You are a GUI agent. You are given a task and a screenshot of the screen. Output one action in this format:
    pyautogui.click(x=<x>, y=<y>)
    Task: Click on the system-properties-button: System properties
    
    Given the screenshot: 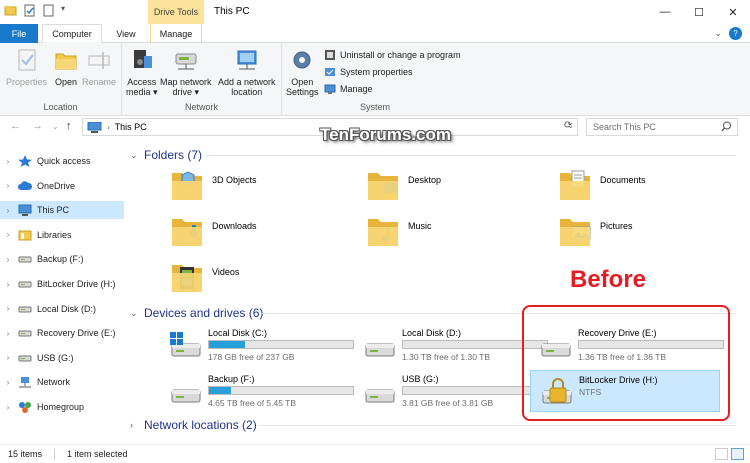 What is the action you would take?
    pyautogui.click(x=368, y=72)
    